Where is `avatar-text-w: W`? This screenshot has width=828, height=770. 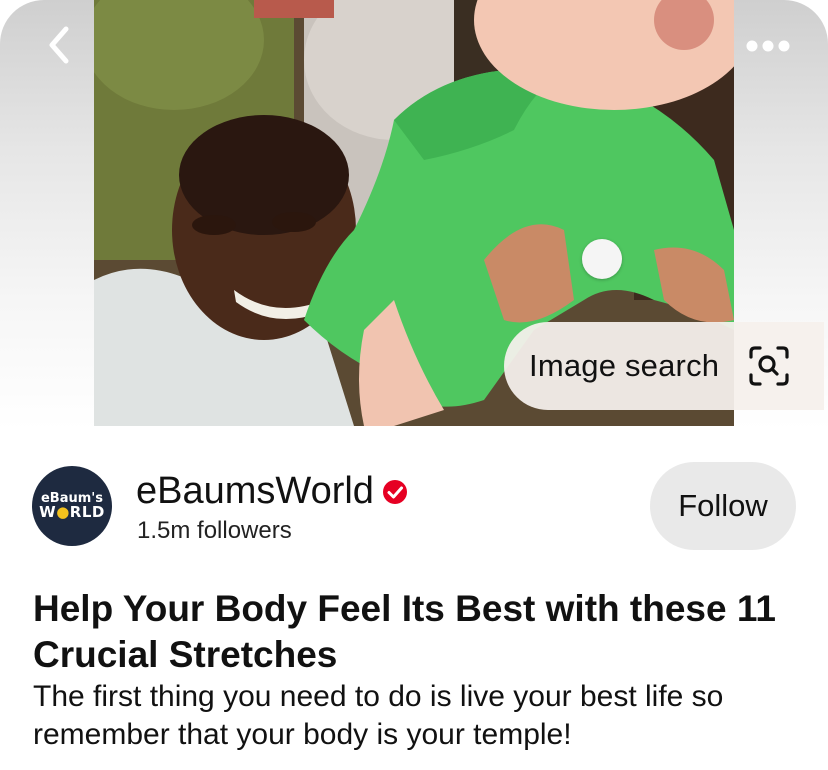
avatar-text-w: W is located at coordinates (48, 512).